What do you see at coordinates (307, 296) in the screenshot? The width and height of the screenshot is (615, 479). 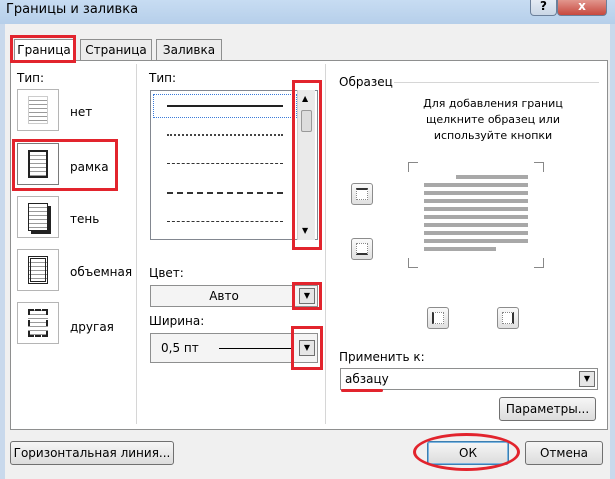 I see `color-highlight` at bounding box center [307, 296].